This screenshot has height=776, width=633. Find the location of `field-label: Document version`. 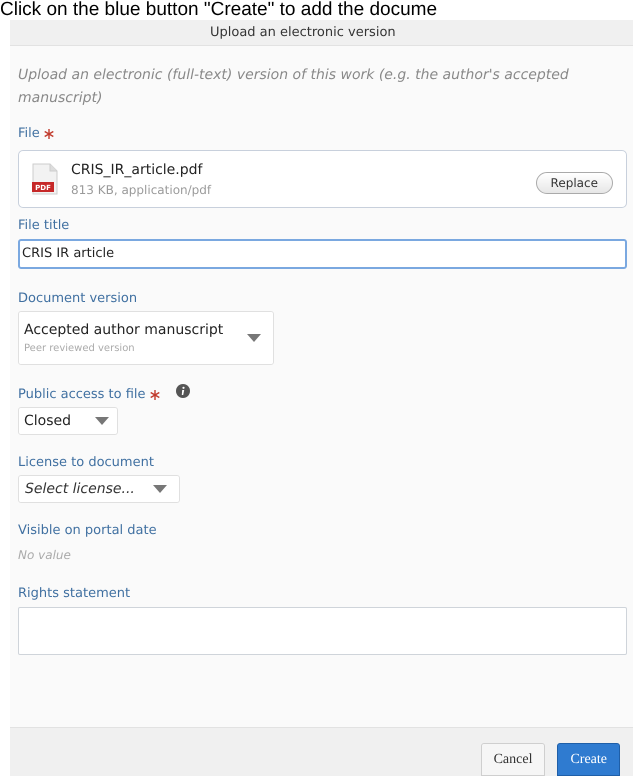

field-label: Document version is located at coordinates (78, 298).